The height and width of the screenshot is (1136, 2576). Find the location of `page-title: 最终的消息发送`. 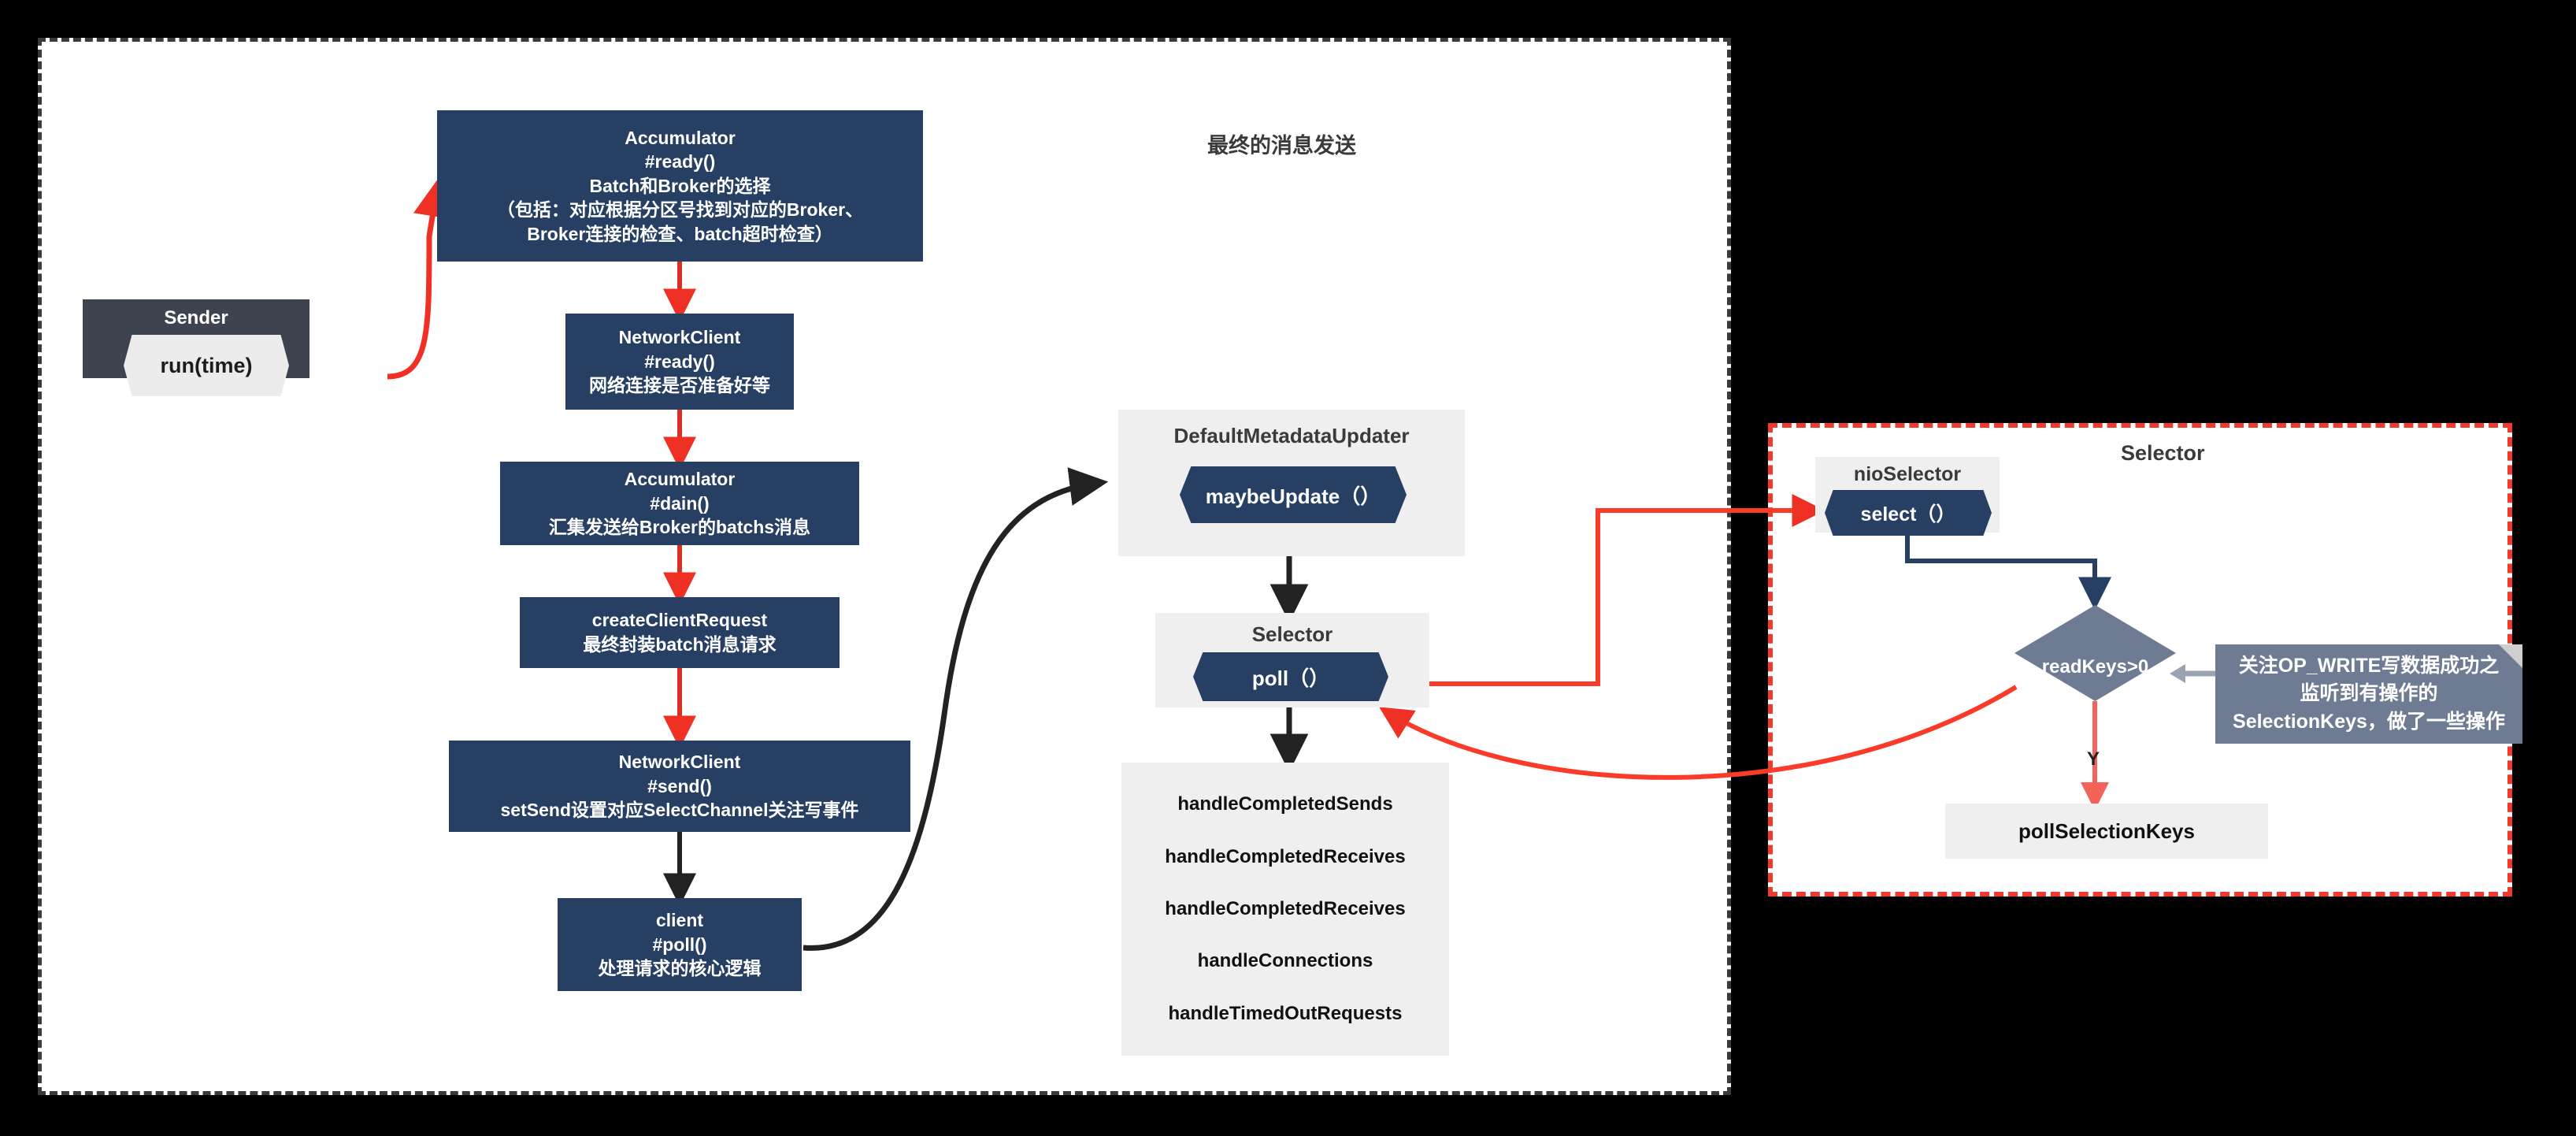

page-title: 最终的消息发送 is located at coordinates (1281, 146).